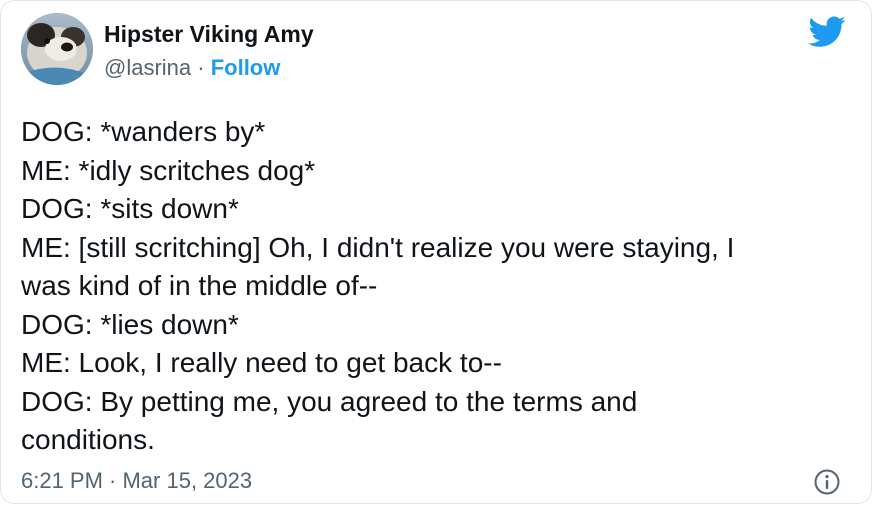 The image size is (874, 506). Describe the element at coordinates (246, 67) in the screenshot. I see `follow-button: Follow` at that location.